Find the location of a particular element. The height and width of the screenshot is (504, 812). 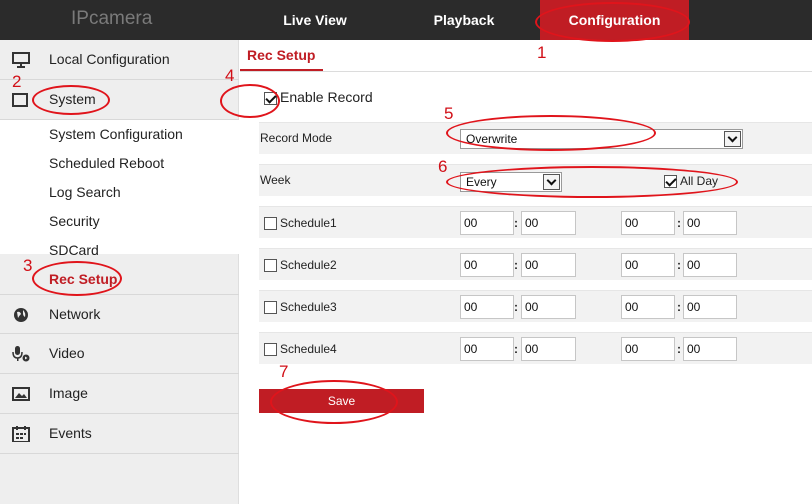

annotation-number: 1 is located at coordinates (542, 52).